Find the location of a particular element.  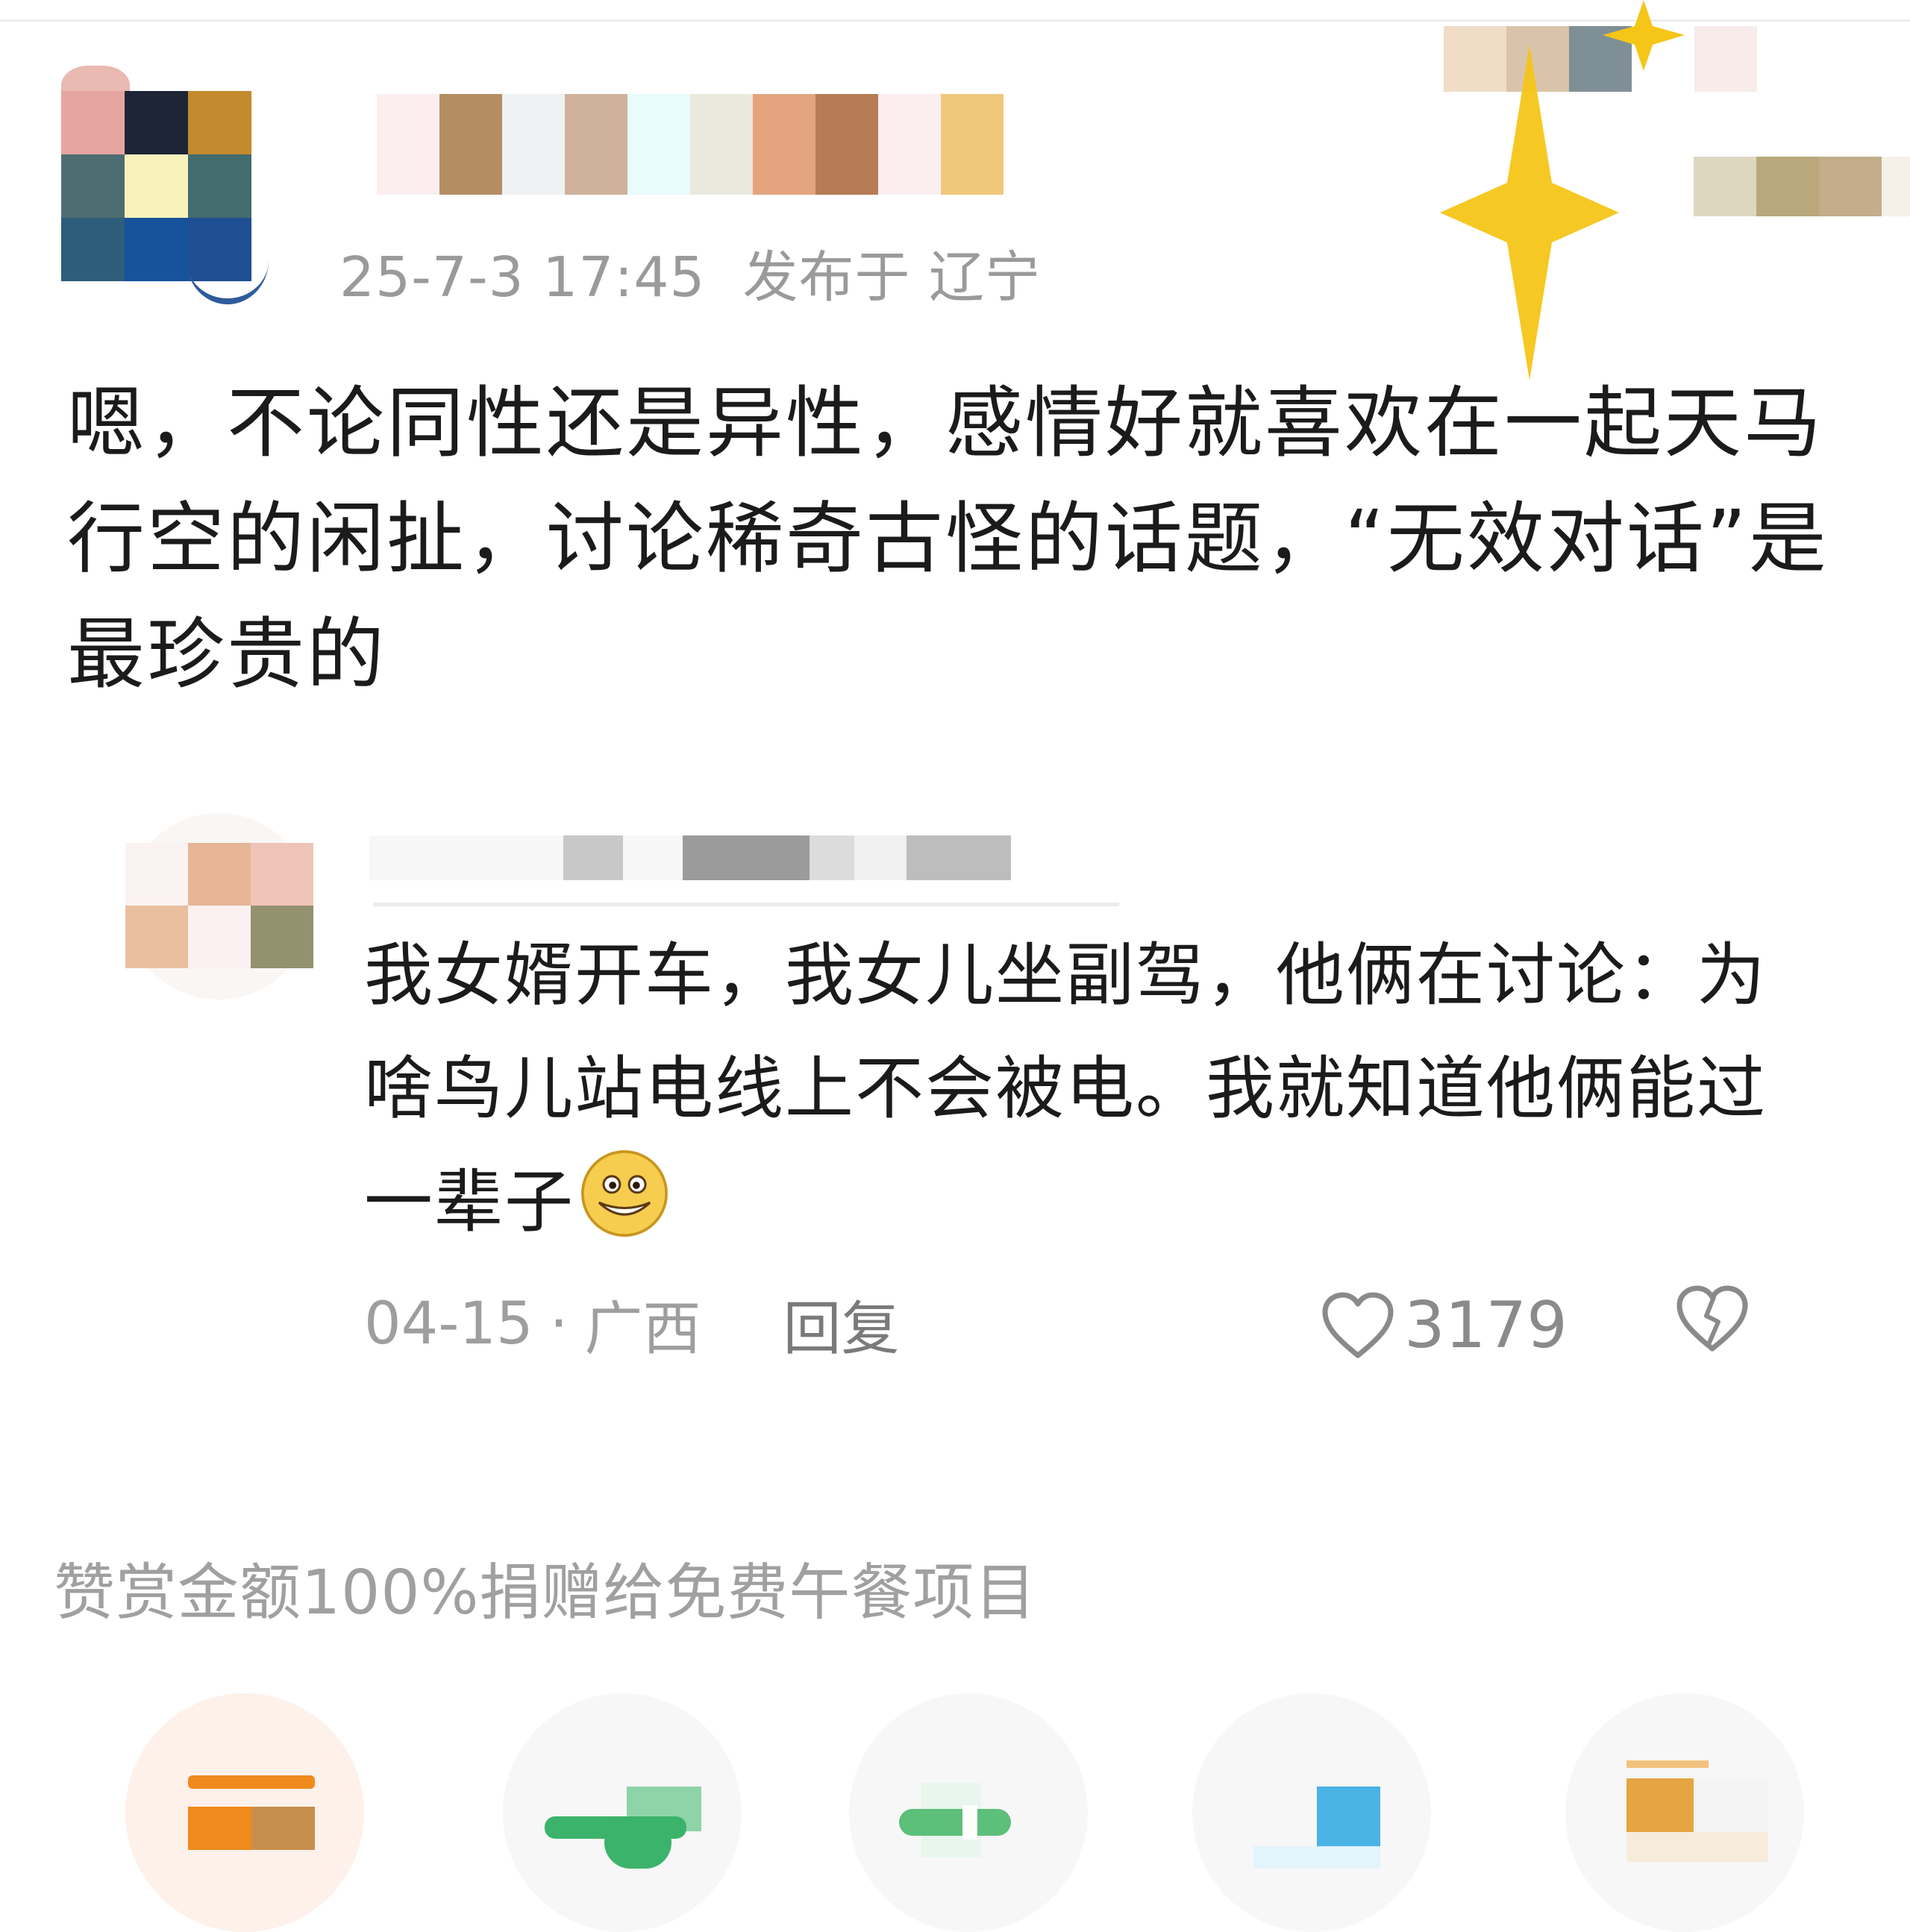

broken-heart-icon is located at coordinates (1712, 1319).